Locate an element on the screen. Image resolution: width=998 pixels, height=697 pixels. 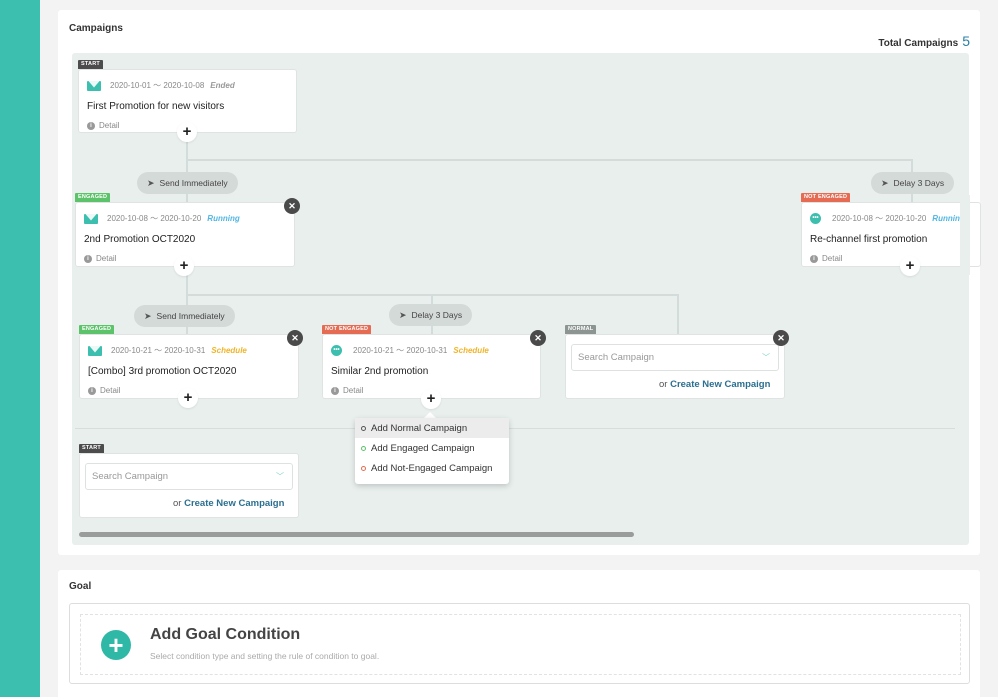
normal-dot-icon is located at coordinates (363, 428).